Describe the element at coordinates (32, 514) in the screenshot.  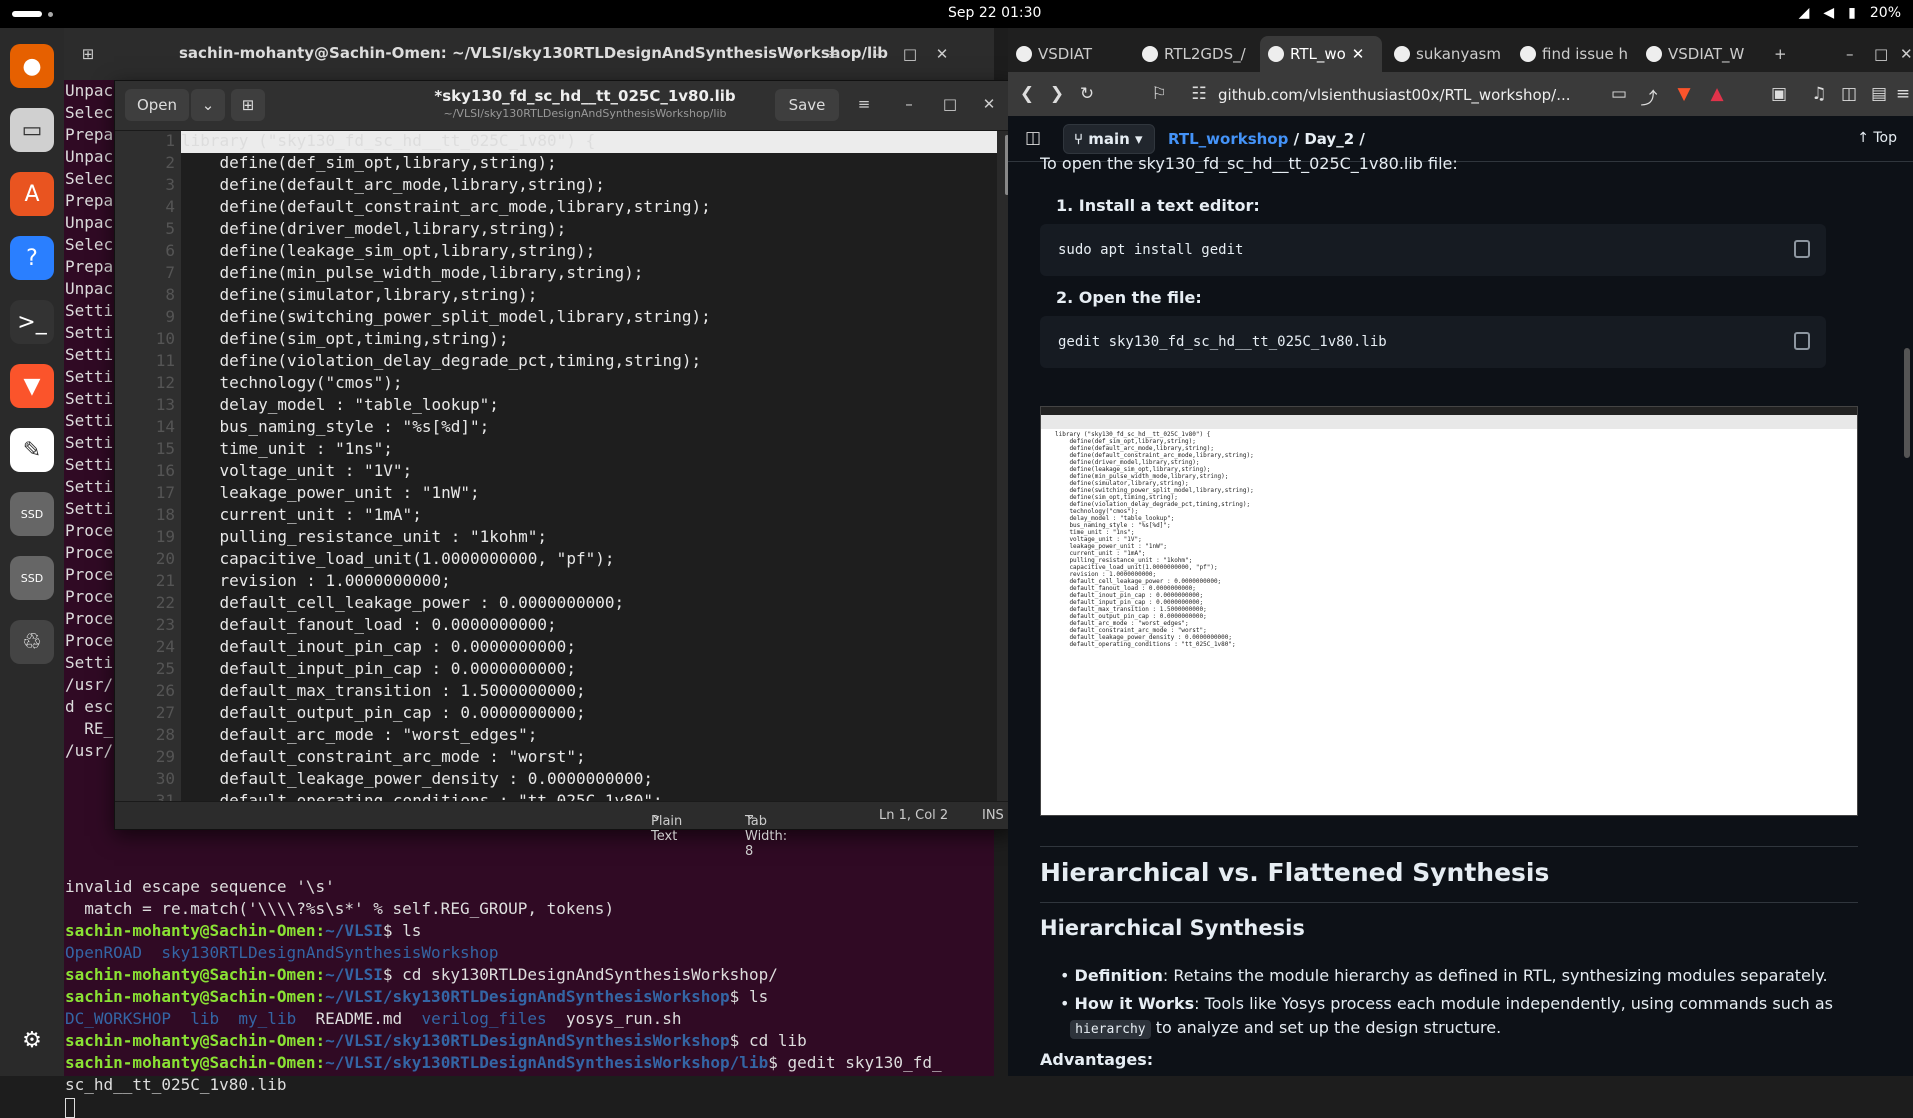
I see `ssd-1-icon: SSD` at that location.